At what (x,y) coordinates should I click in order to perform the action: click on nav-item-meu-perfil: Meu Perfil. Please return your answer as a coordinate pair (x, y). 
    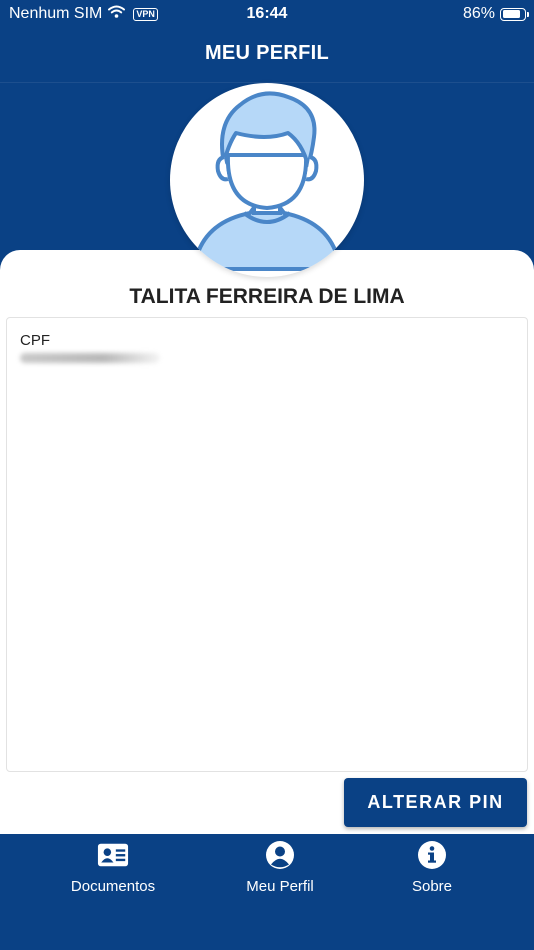
    Looking at the image, I should click on (280, 867).